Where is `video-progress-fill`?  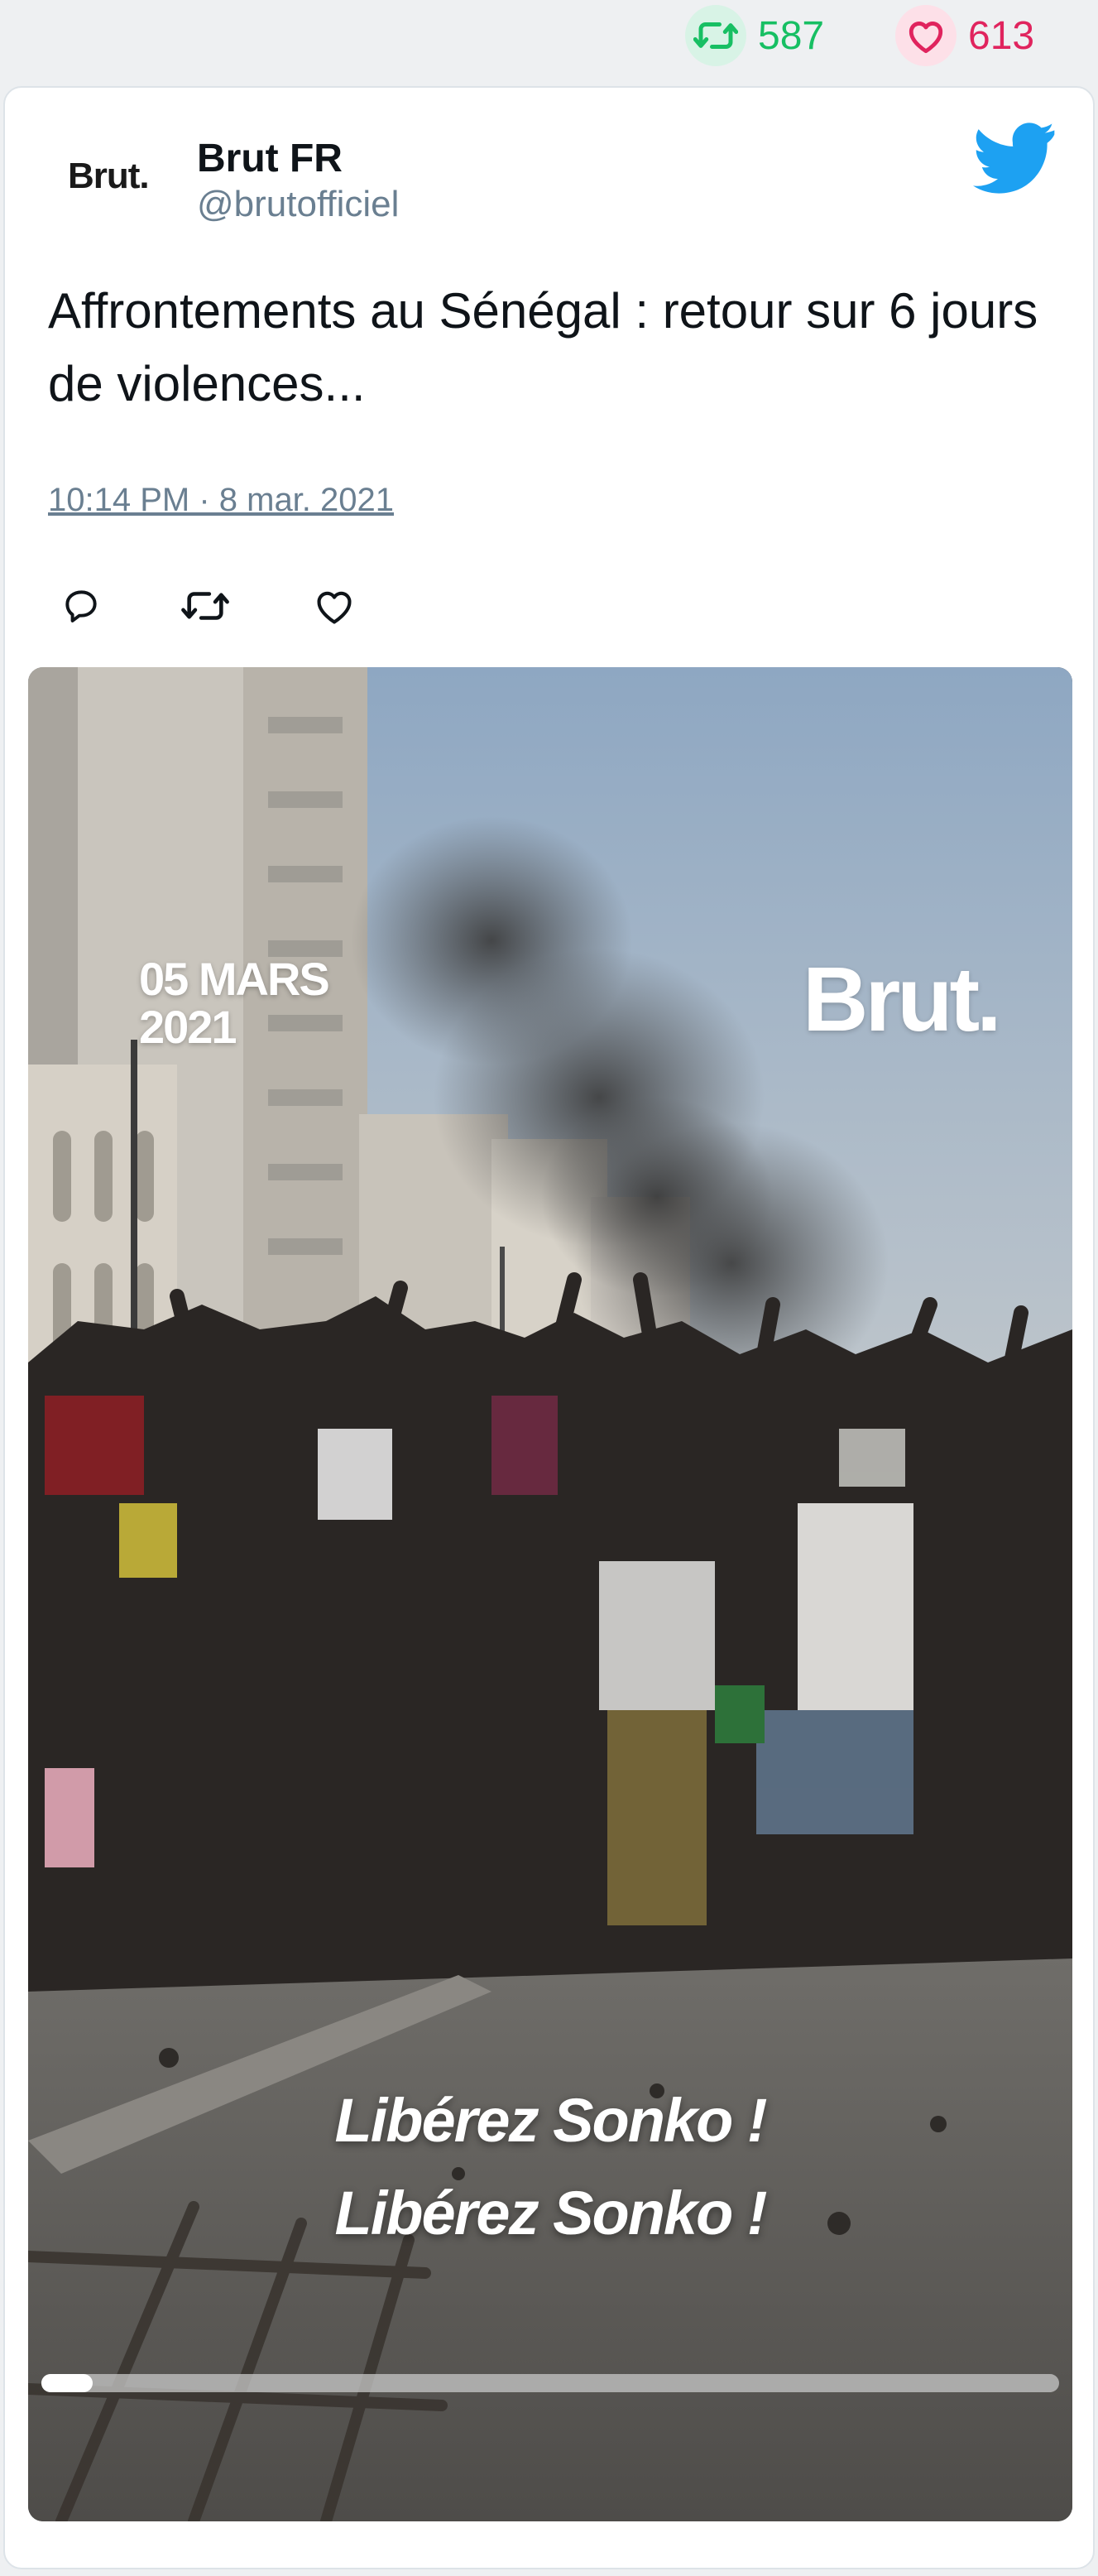
video-progress-fill is located at coordinates (67, 2383).